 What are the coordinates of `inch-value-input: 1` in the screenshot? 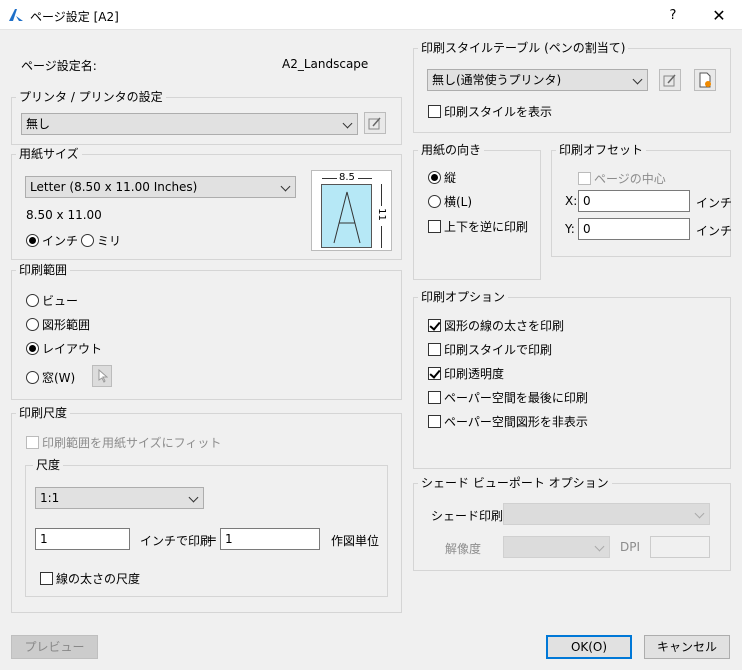 It's located at (82, 539).